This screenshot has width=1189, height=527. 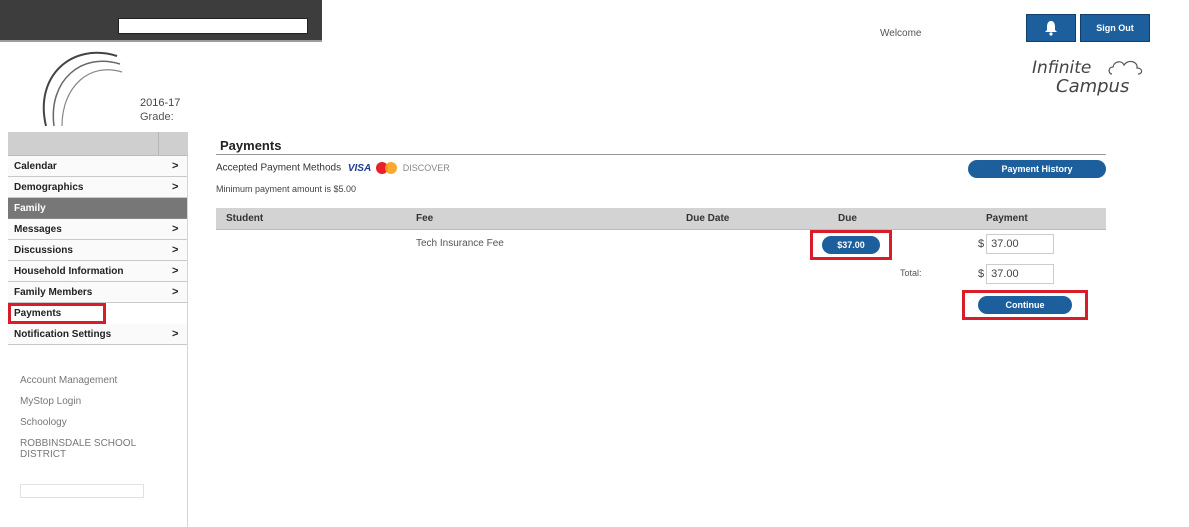 I want to click on total-row: Total: $, so click(x=661, y=275).